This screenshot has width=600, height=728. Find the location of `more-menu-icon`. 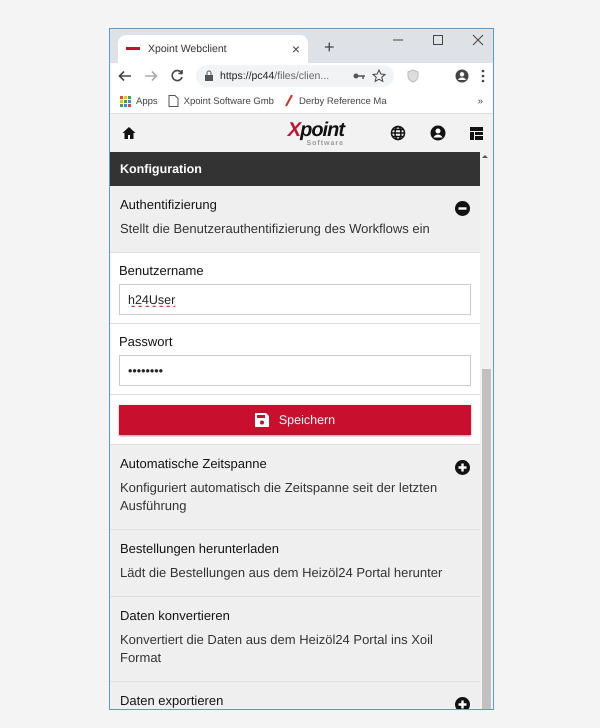

more-menu-icon is located at coordinates (483, 76).